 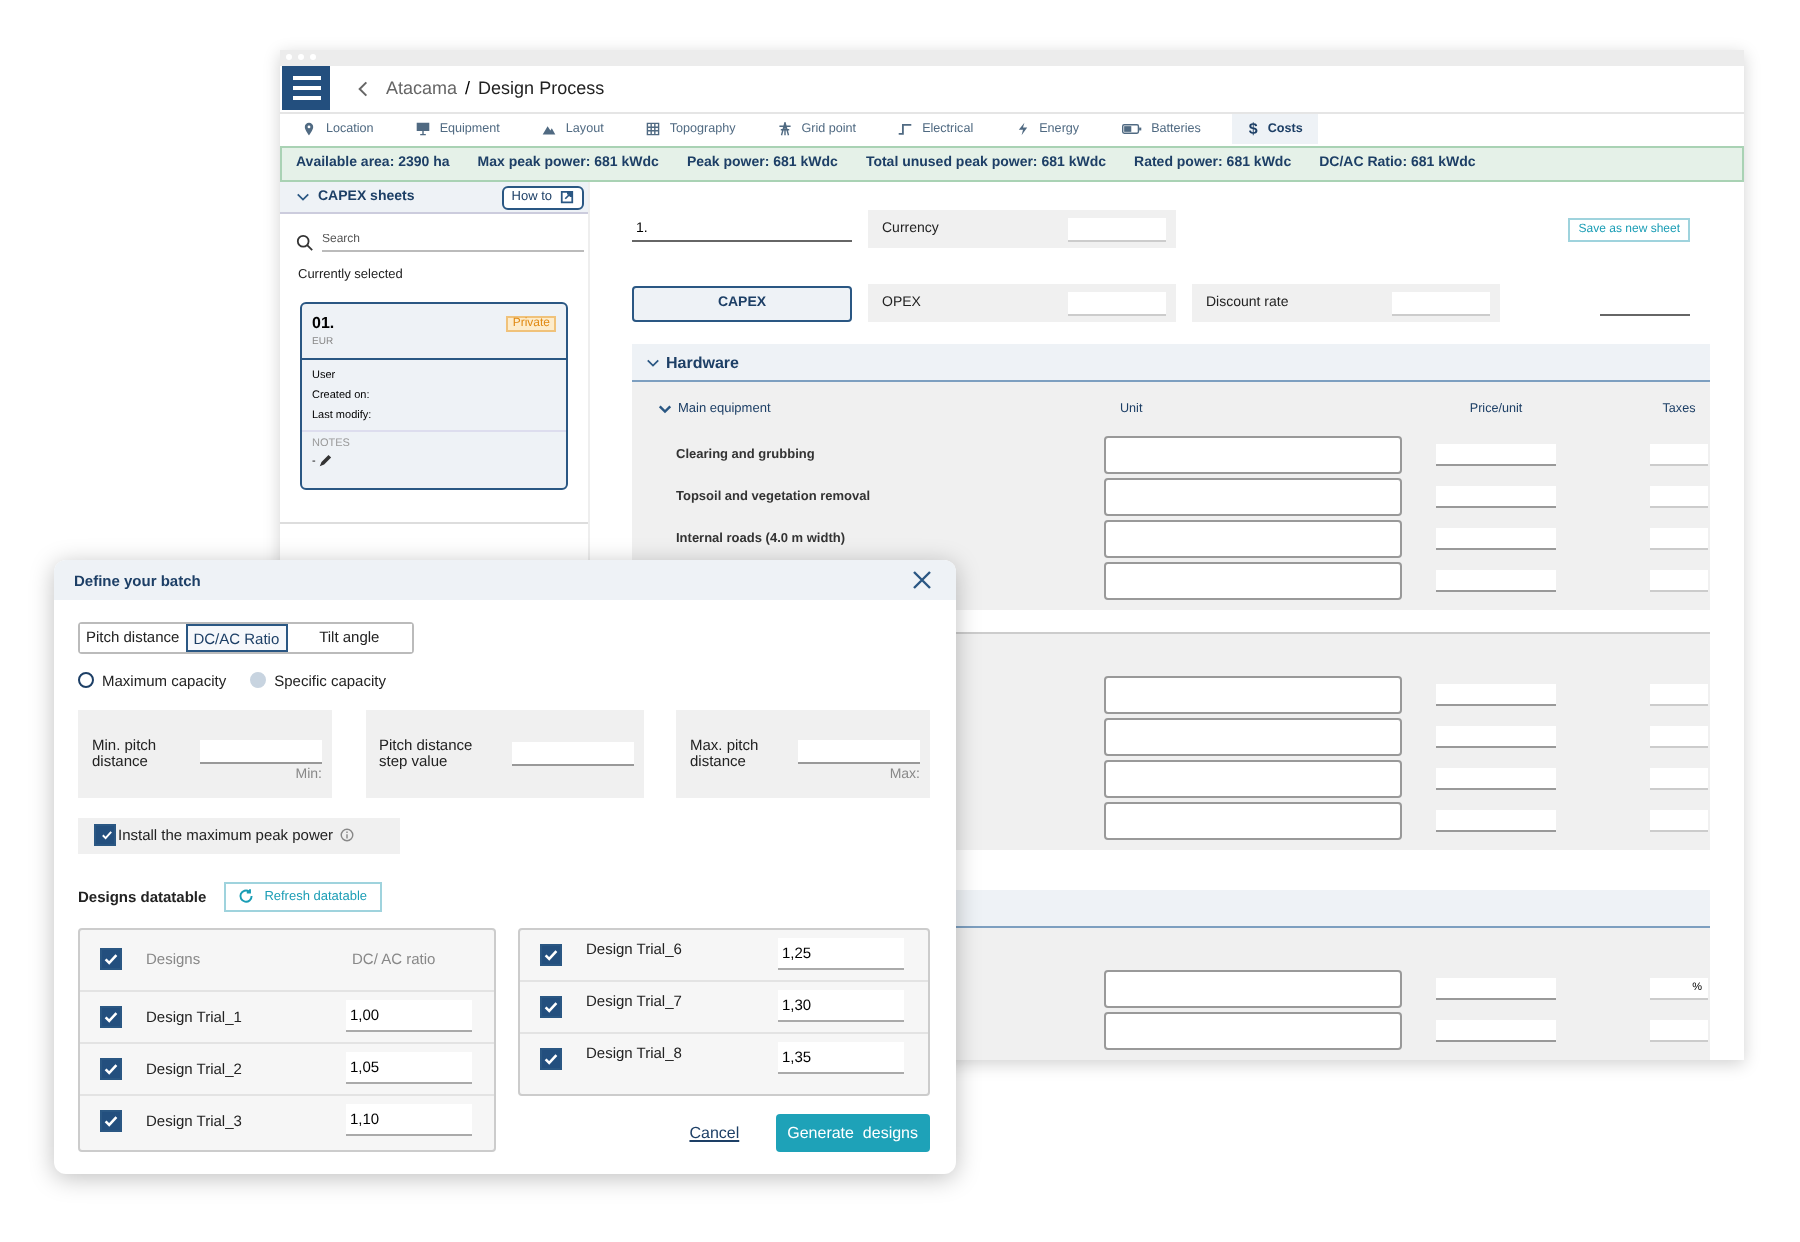 I want to click on external-link-icon, so click(x=567, y=197).